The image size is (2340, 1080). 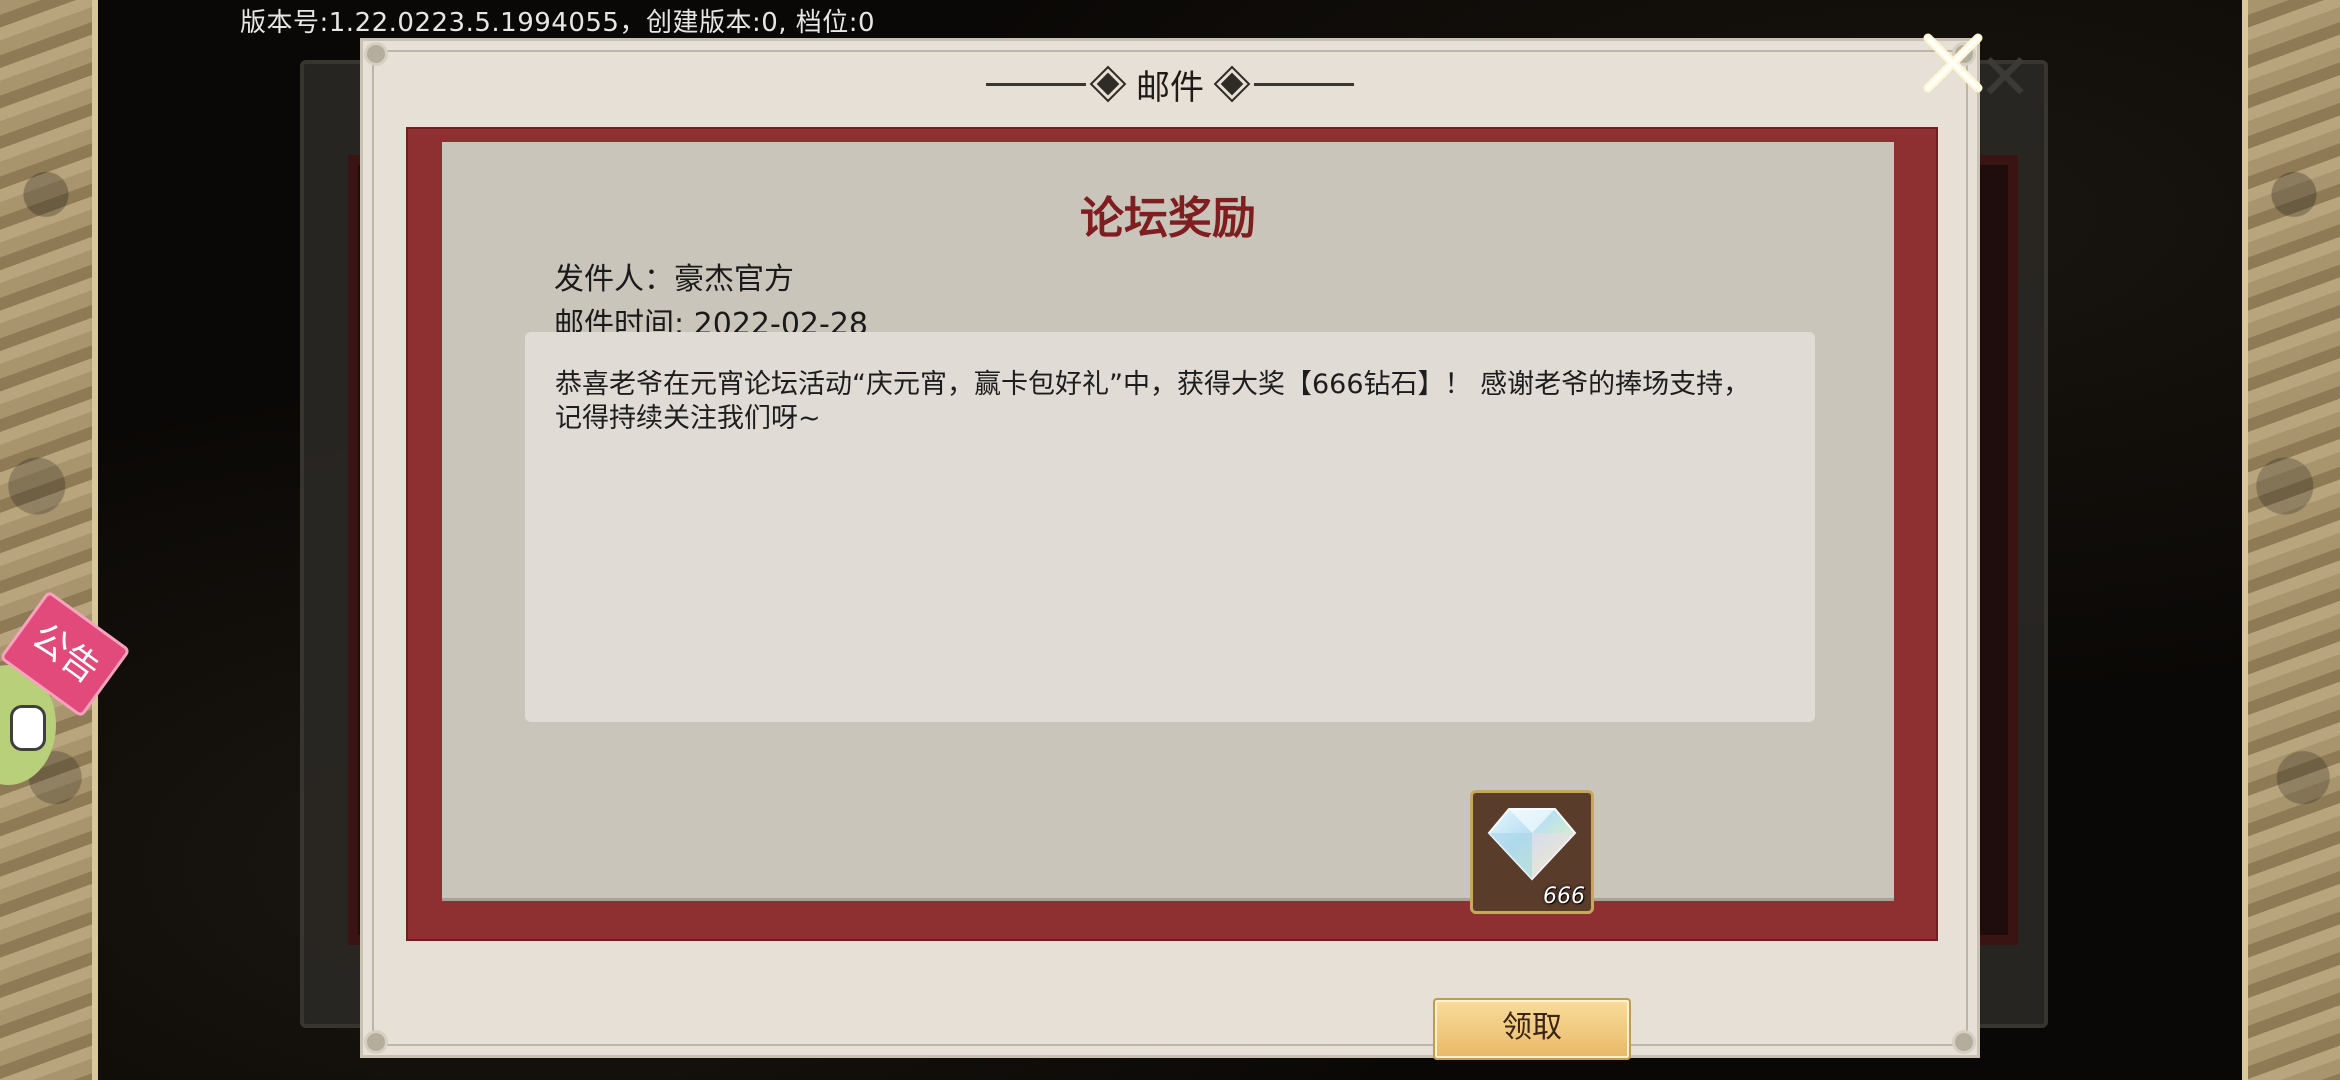 I want to click on mail-subject: 论坛奖励, so click(x=1168, y=218).